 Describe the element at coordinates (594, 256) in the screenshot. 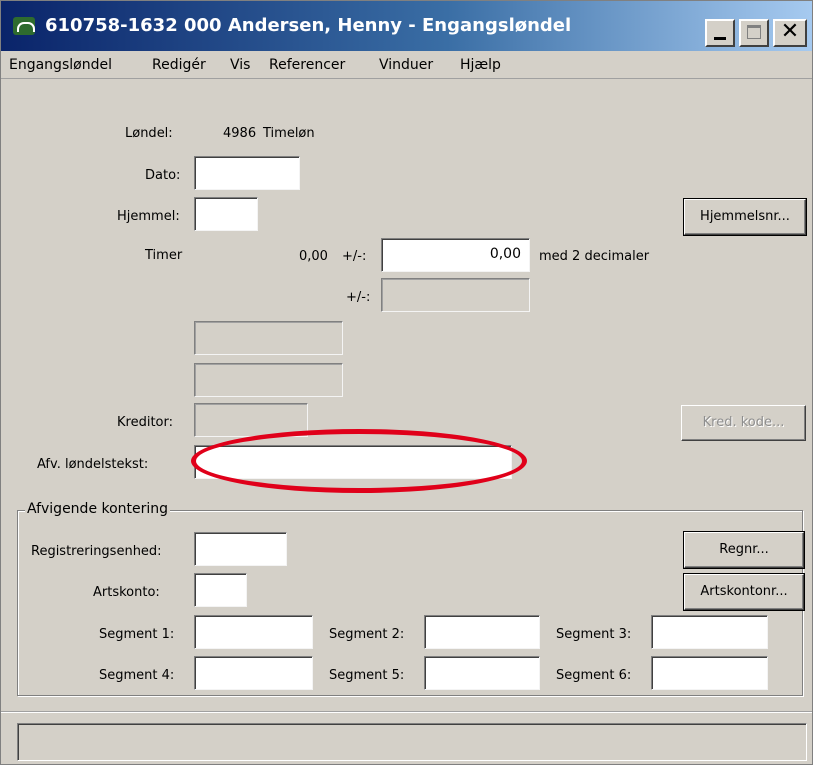

I see `decimals-label: med 2 decimaler` at that location.